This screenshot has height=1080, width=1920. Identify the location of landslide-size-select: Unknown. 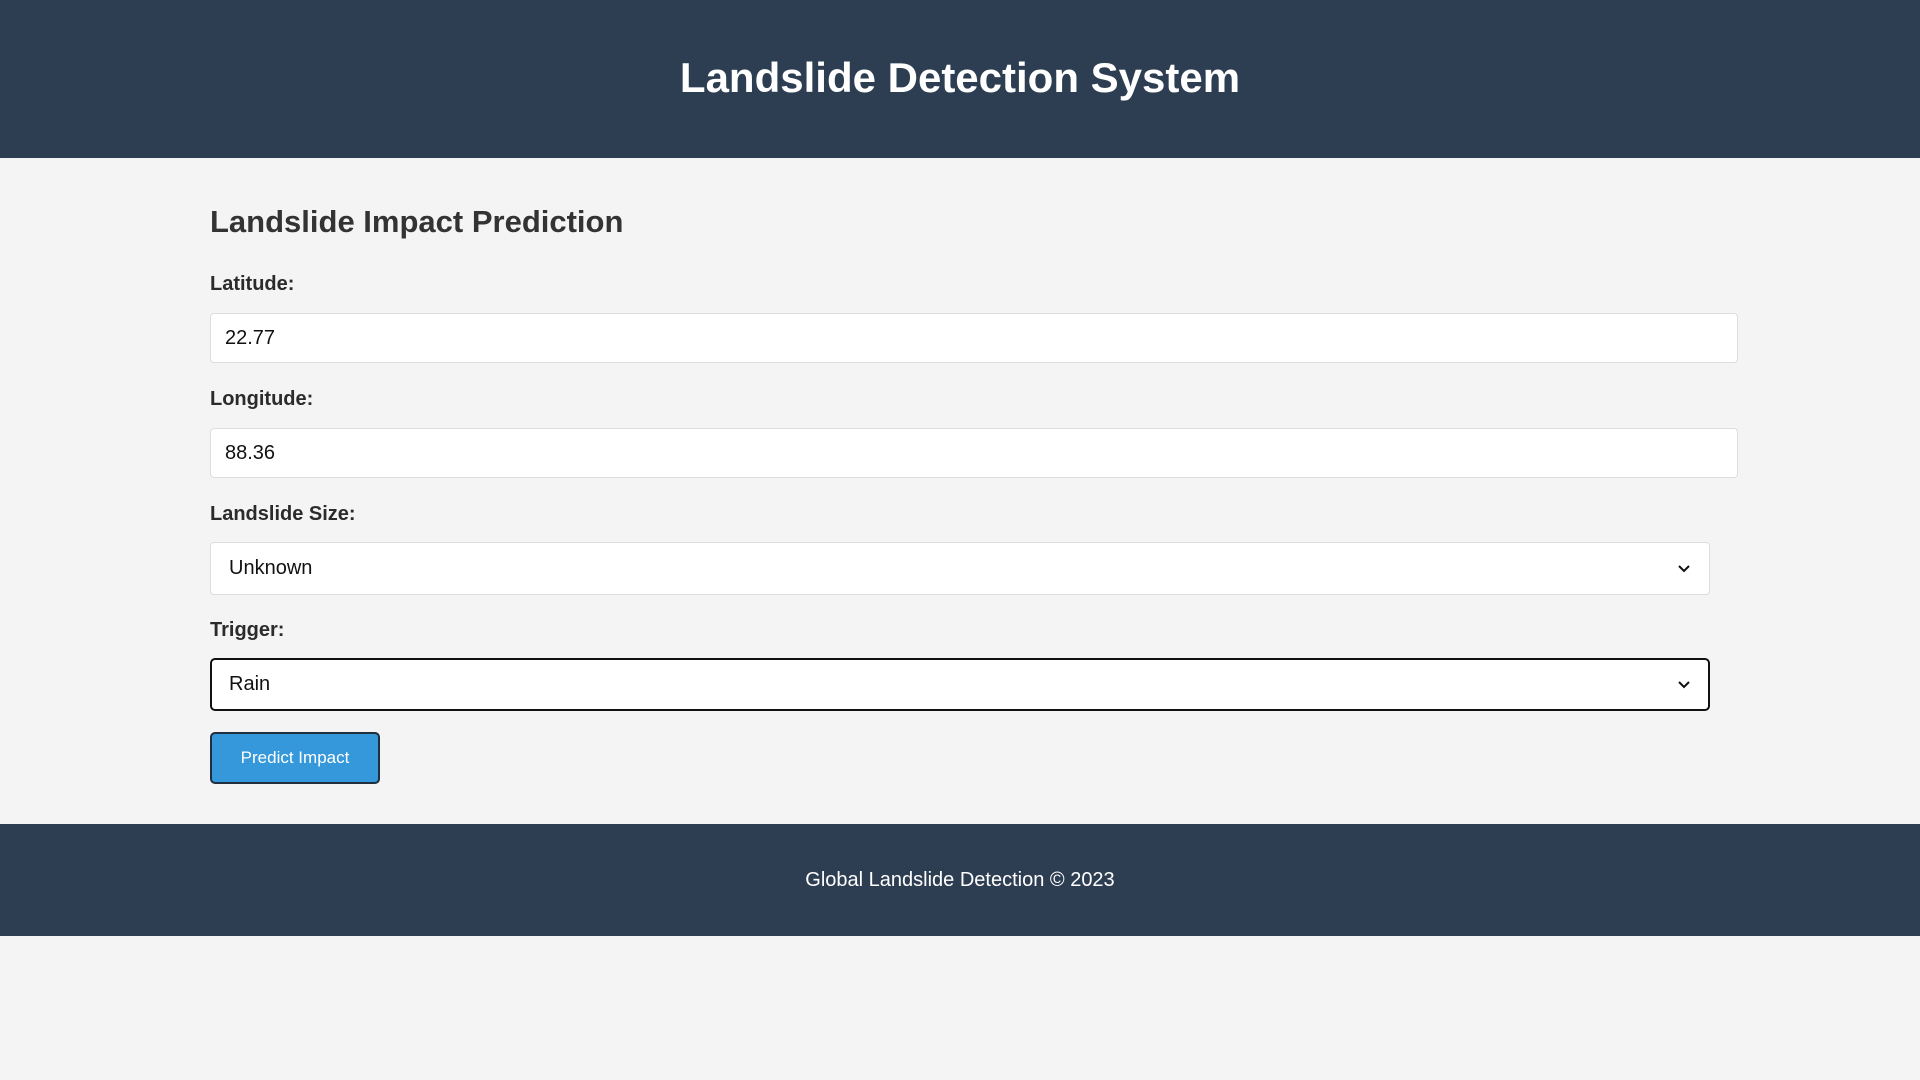
(960, 568).